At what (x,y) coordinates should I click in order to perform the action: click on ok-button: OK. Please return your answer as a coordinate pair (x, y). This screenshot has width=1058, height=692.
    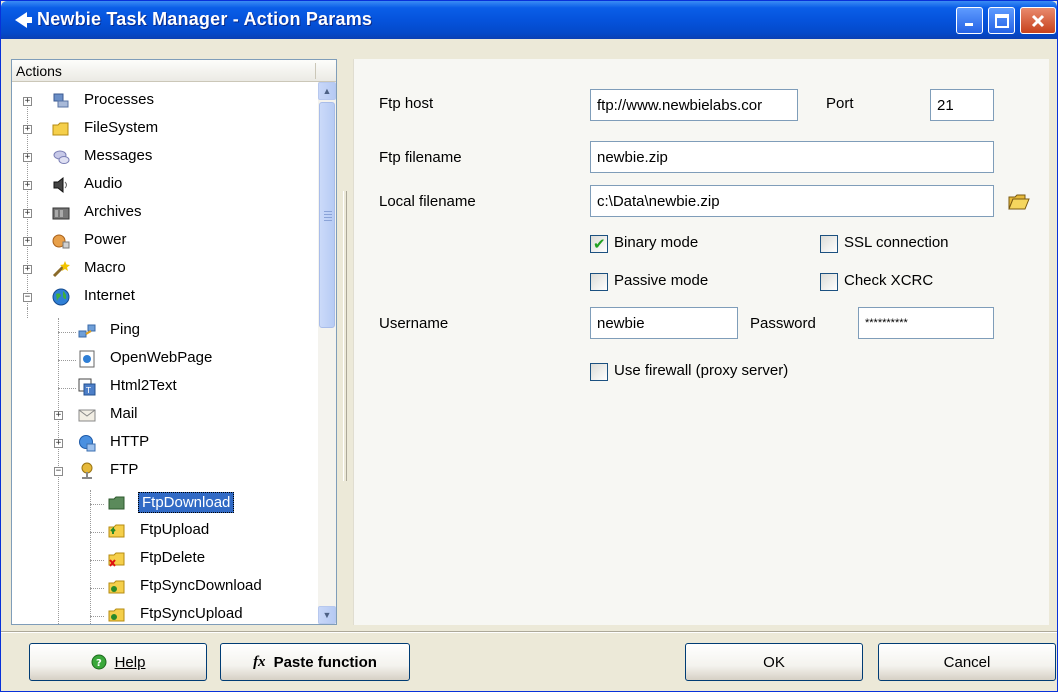
    Looking at the image, I should click on (774, 662).